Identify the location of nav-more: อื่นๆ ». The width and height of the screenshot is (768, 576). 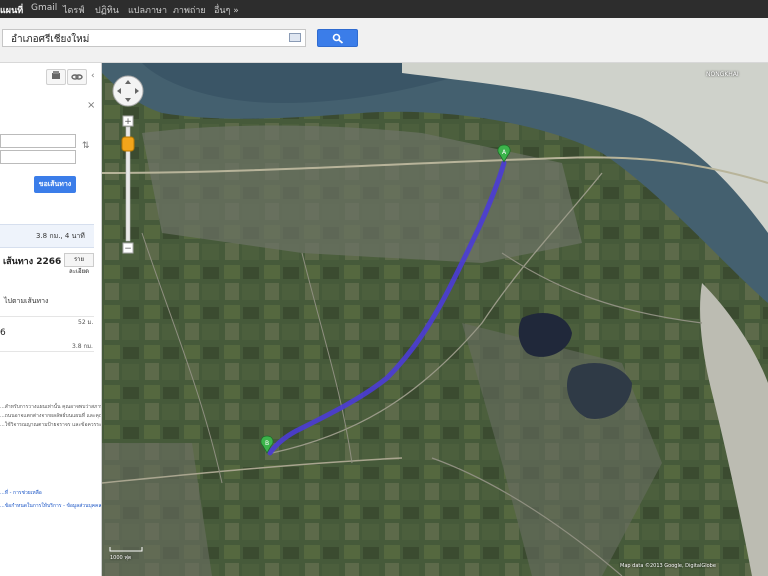
(226, 10).